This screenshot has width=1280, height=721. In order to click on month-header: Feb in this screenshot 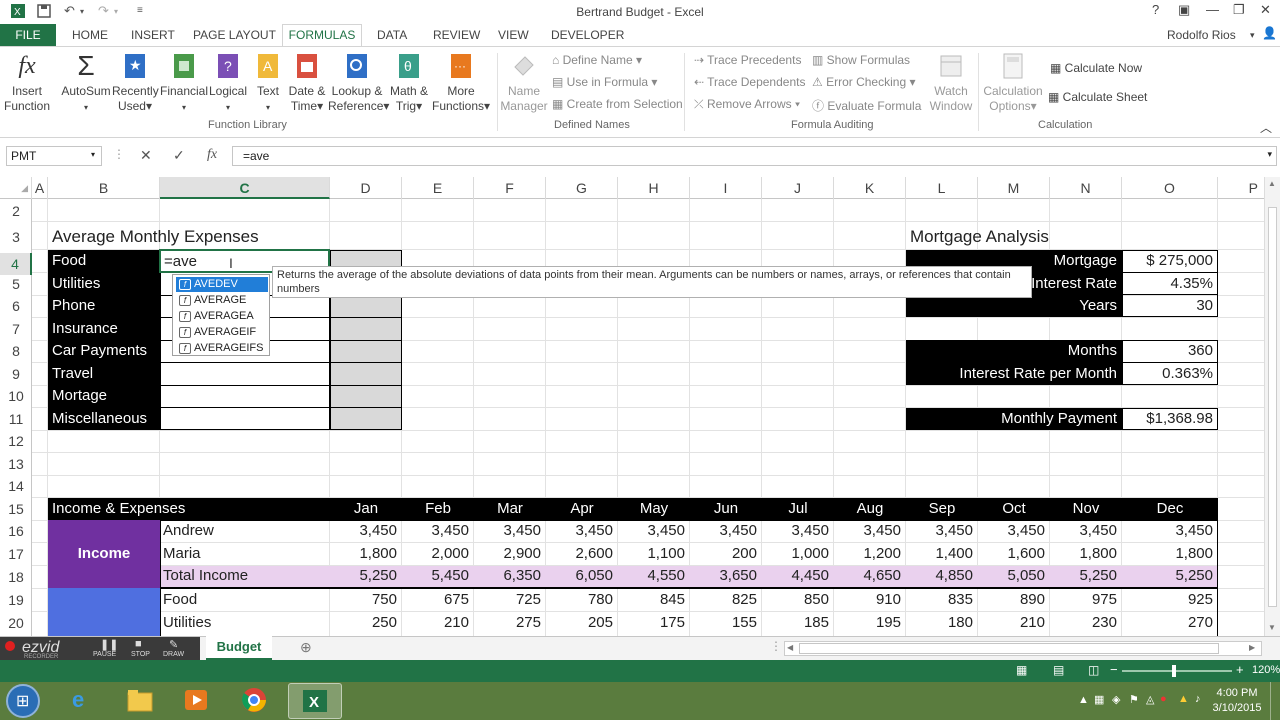, I will do `click(438, 509)`.